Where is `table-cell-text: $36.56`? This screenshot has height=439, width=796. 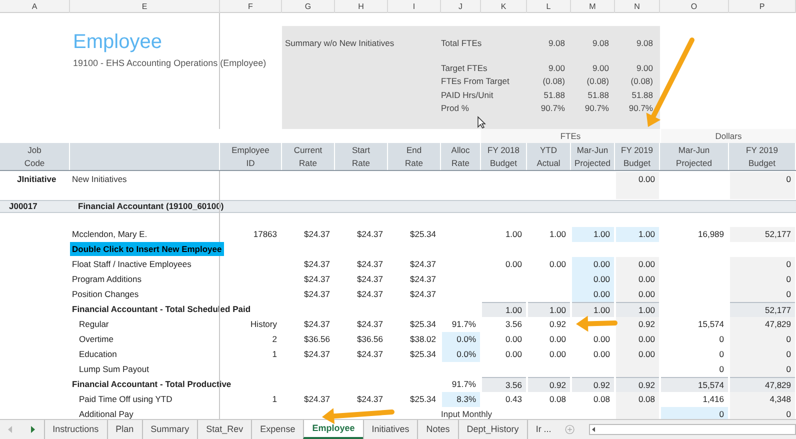
table-cell-text: $36.56 is located at coordinates (370, 339).